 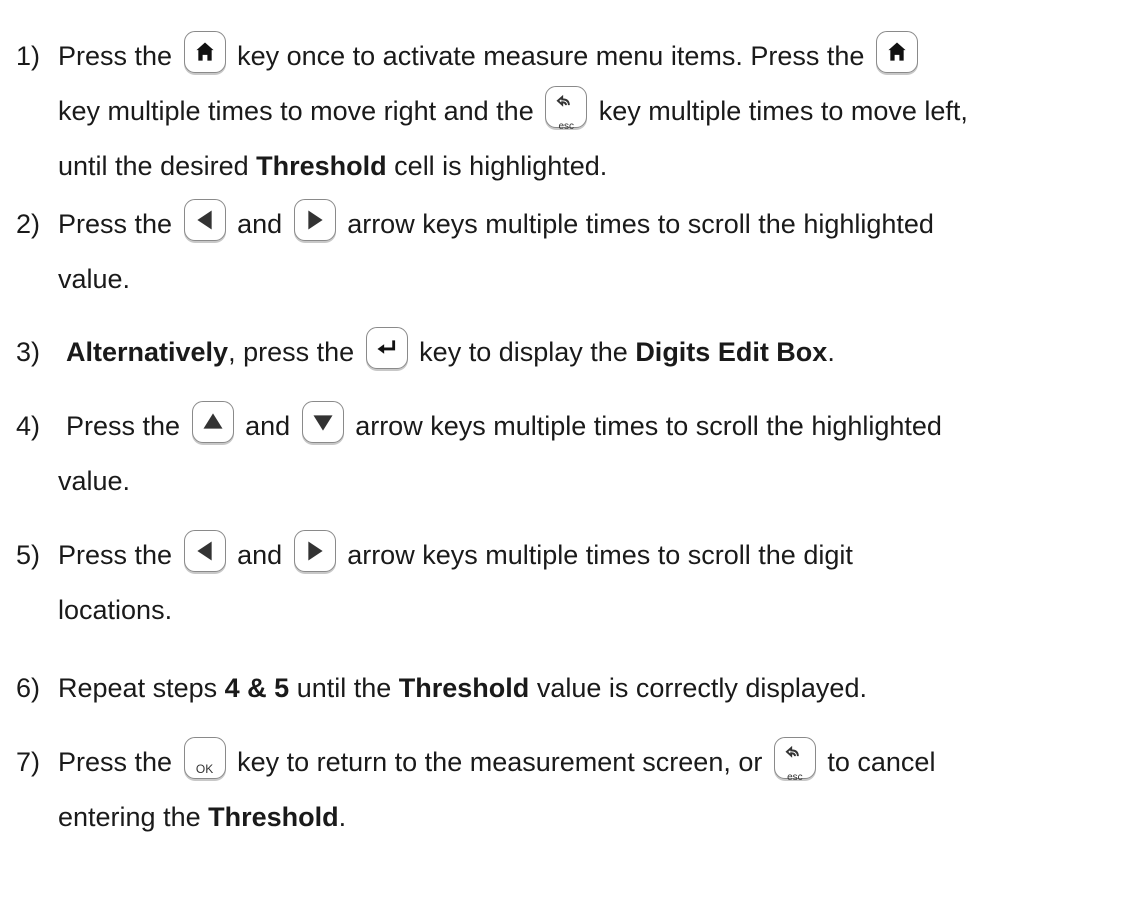 What do you see at coordinates (28, 224) in the screenshot?
I see `step-number: 2)` at bounding box center [28, 224].